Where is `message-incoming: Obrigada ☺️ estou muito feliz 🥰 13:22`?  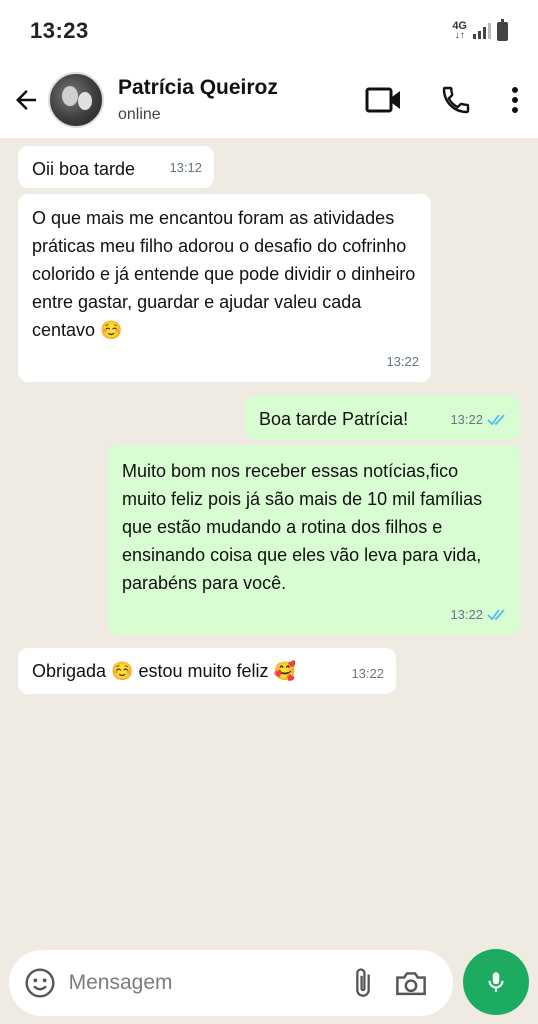
message-incoming: Obrigada ☺️ estou muito feliz 🥰 13:22 is located at coordinates (207, 671).